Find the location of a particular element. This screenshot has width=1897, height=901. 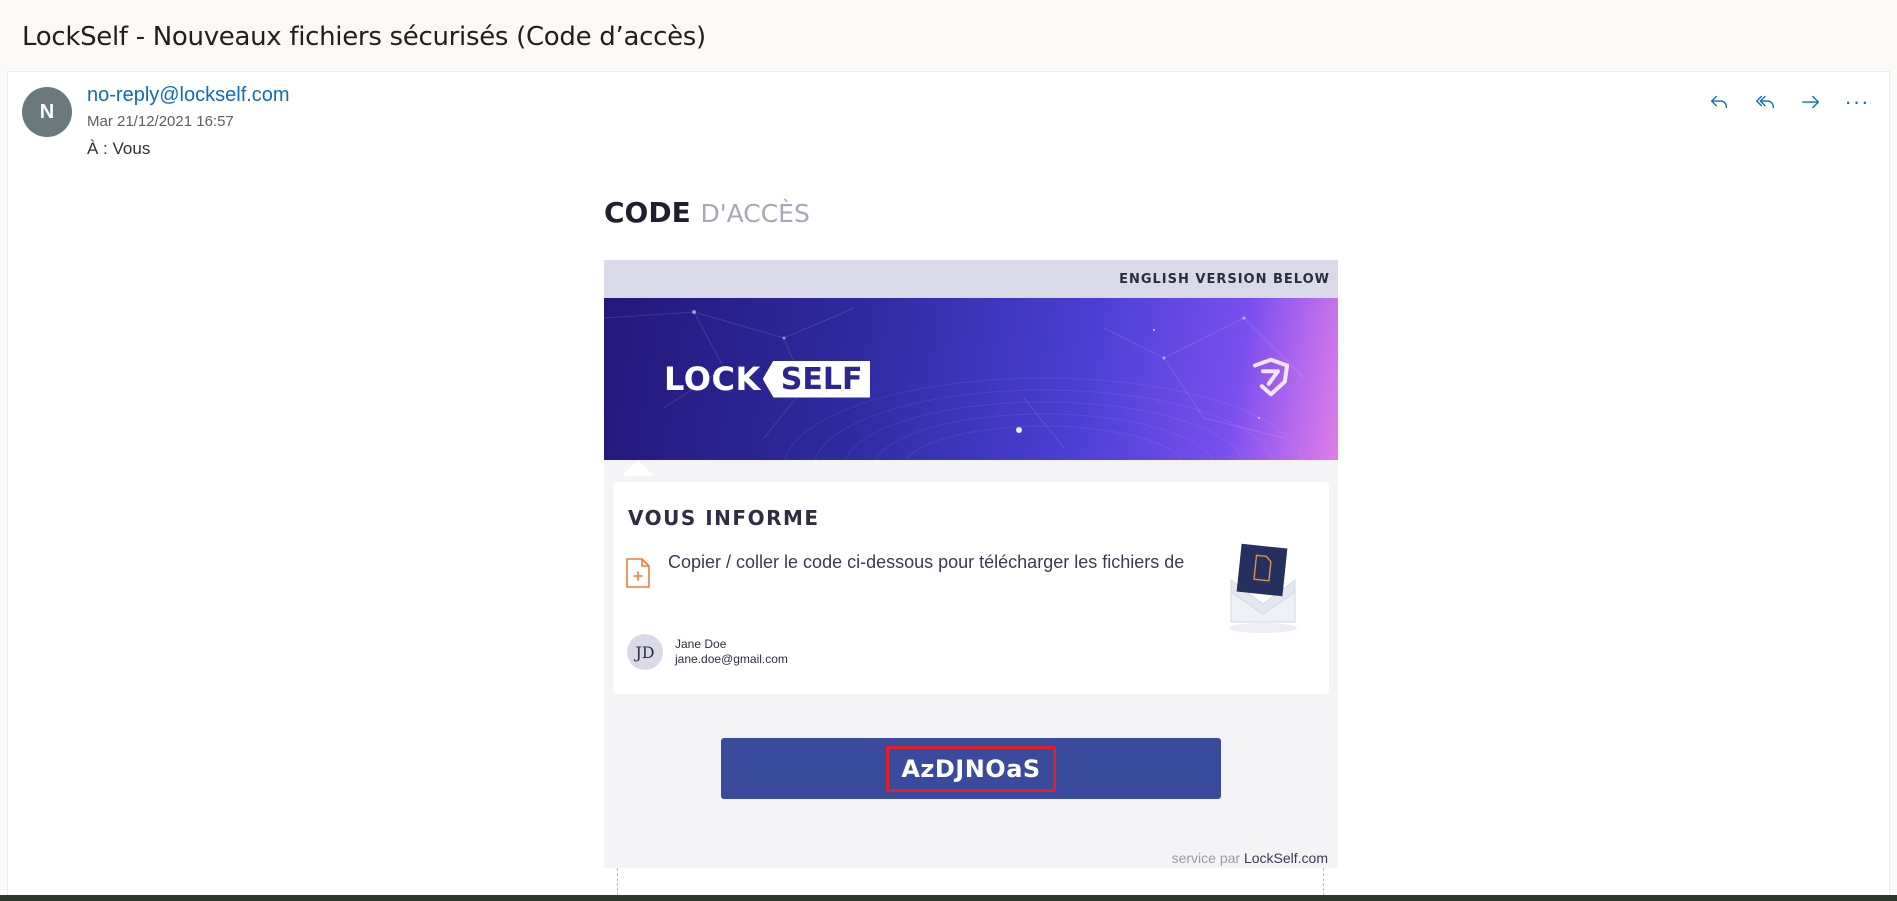

service-footer: service par LockSelf.com is located at coordinates (1250, 858).